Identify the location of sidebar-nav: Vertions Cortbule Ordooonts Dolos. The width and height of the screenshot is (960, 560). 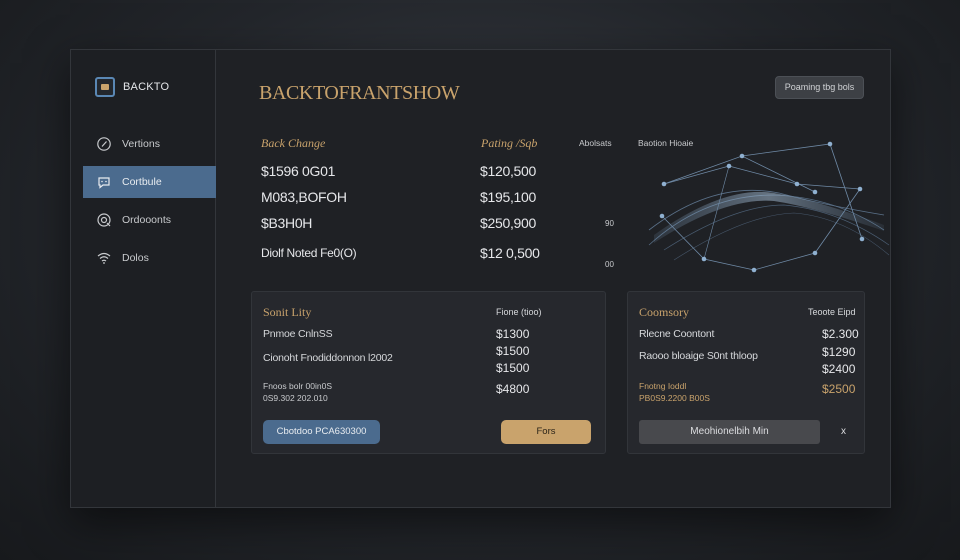
(149, 204).